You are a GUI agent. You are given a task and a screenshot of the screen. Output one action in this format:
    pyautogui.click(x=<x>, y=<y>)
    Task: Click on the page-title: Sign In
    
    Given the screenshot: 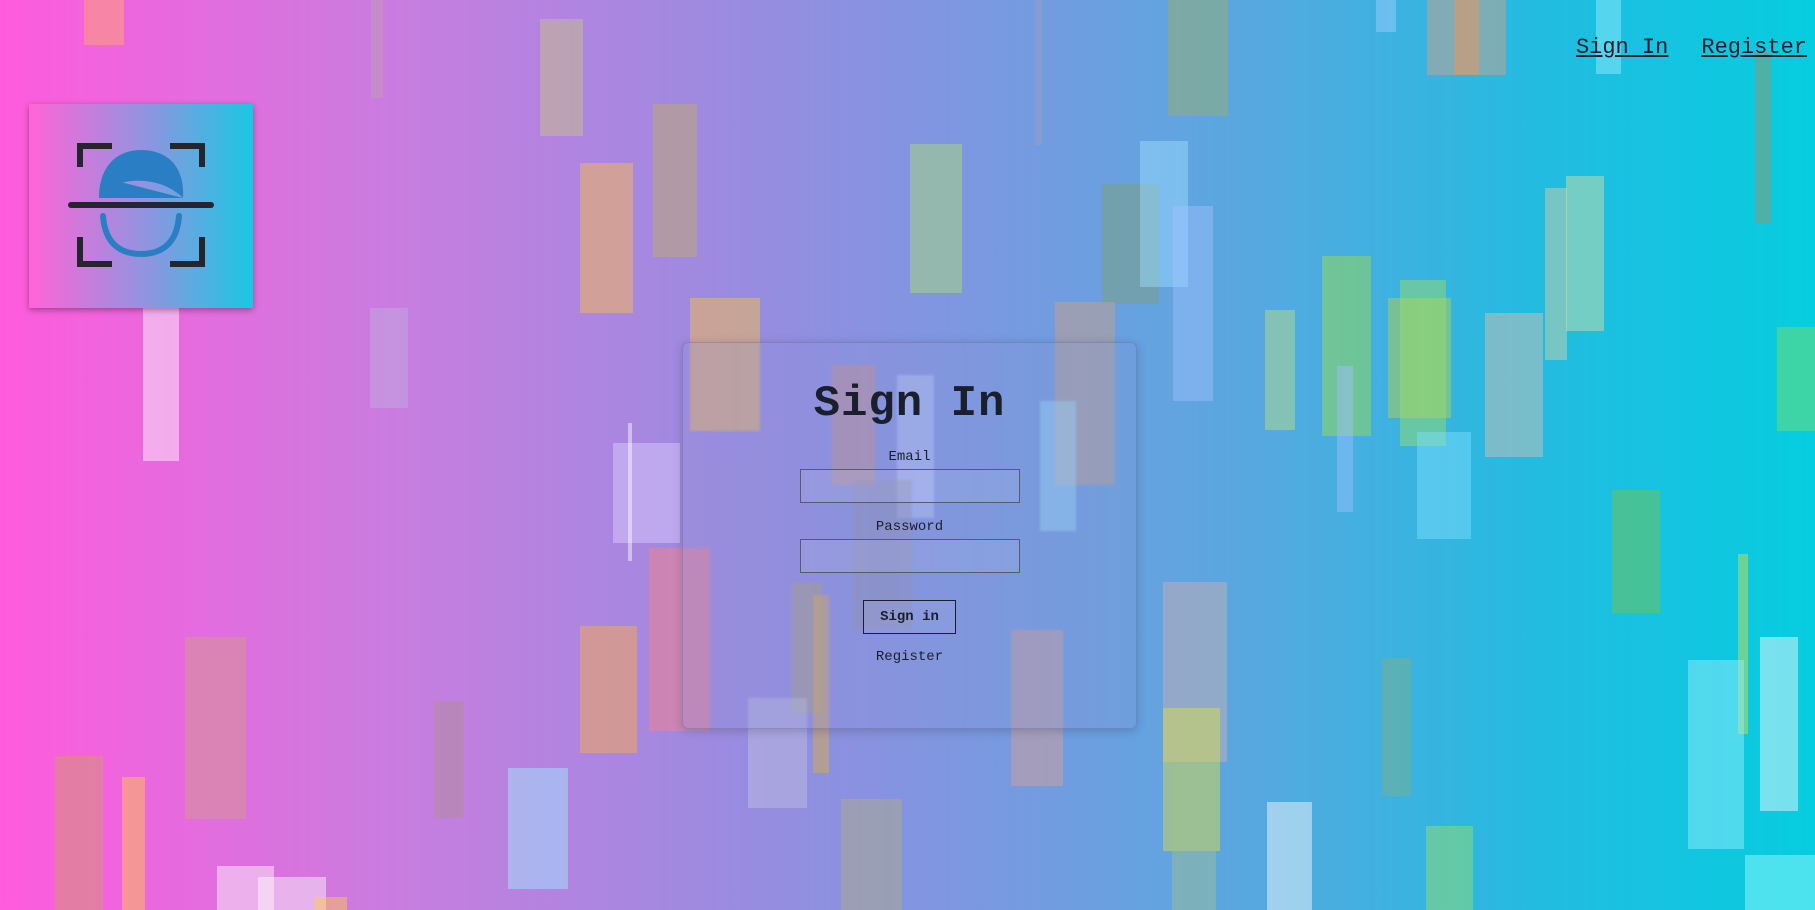 What is the action you would take?
    pyautogui.click(x=909, y=404)
    